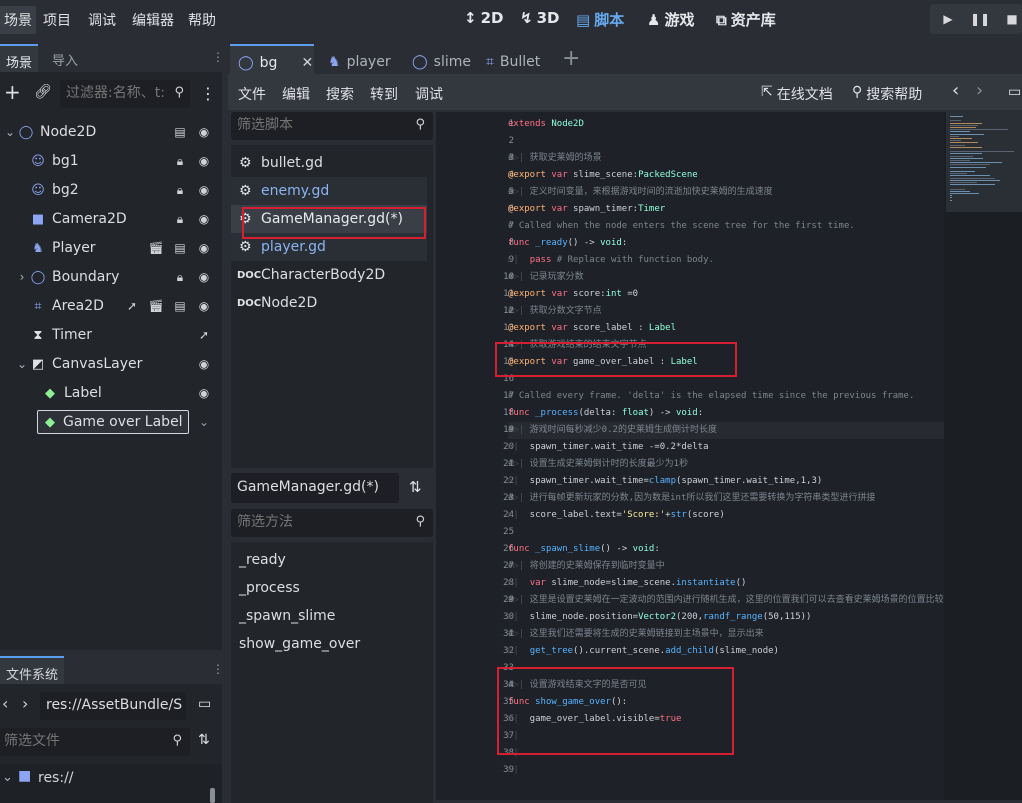 The height and width of the screenshot is (803, 1022). What do you see at coordinates (729, 464) in the screenshot?
I see `code-line: 21 #▷| 设置生成史莱姆倒计时的长度最少为1秒` at bounding box center [729, 464].